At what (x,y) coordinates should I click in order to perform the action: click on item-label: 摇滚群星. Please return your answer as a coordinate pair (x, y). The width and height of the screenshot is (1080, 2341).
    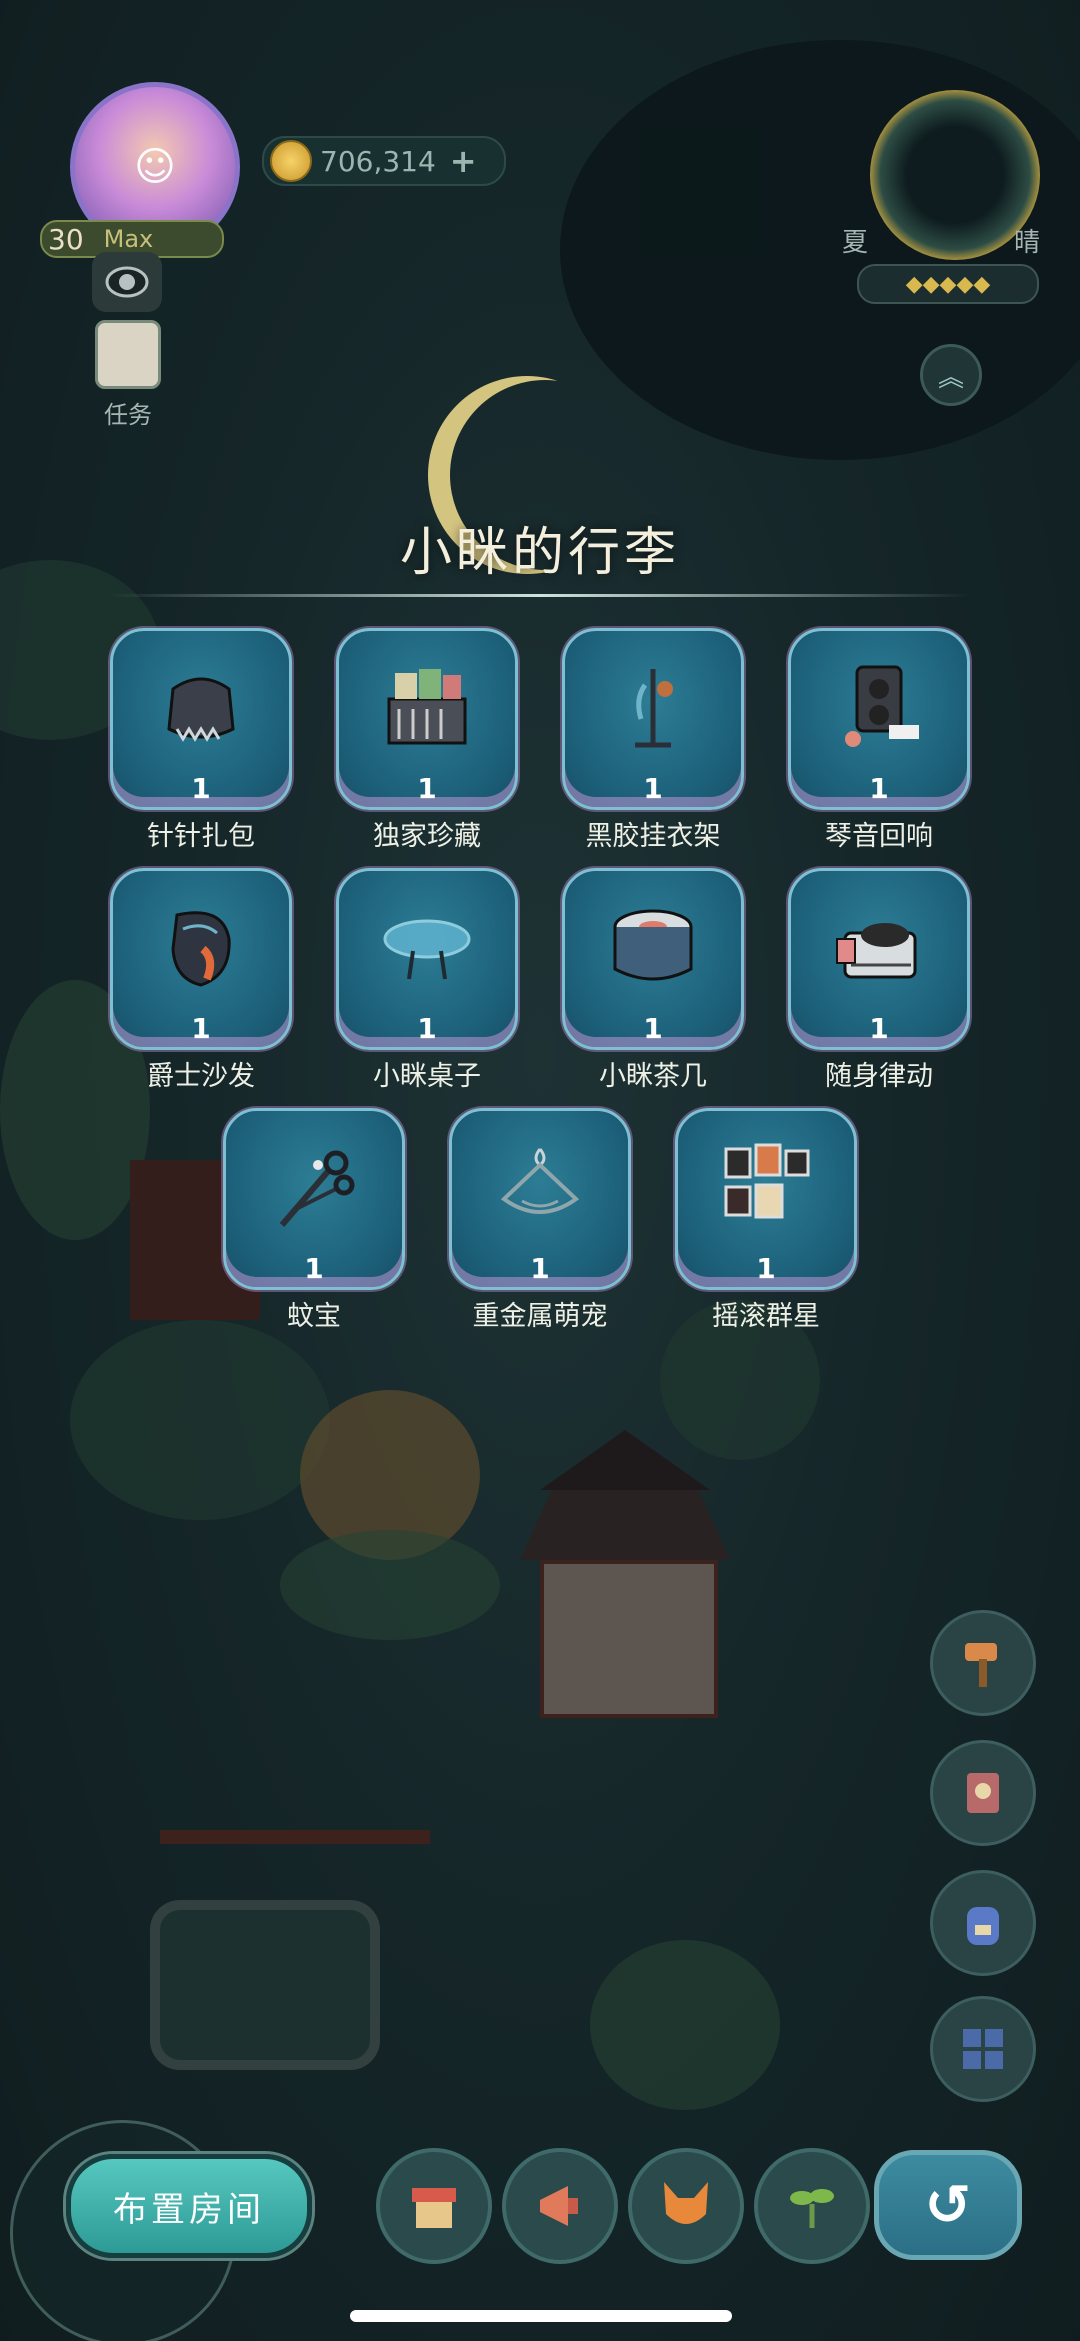
    Looking at the image, I should click on (766, 1316).